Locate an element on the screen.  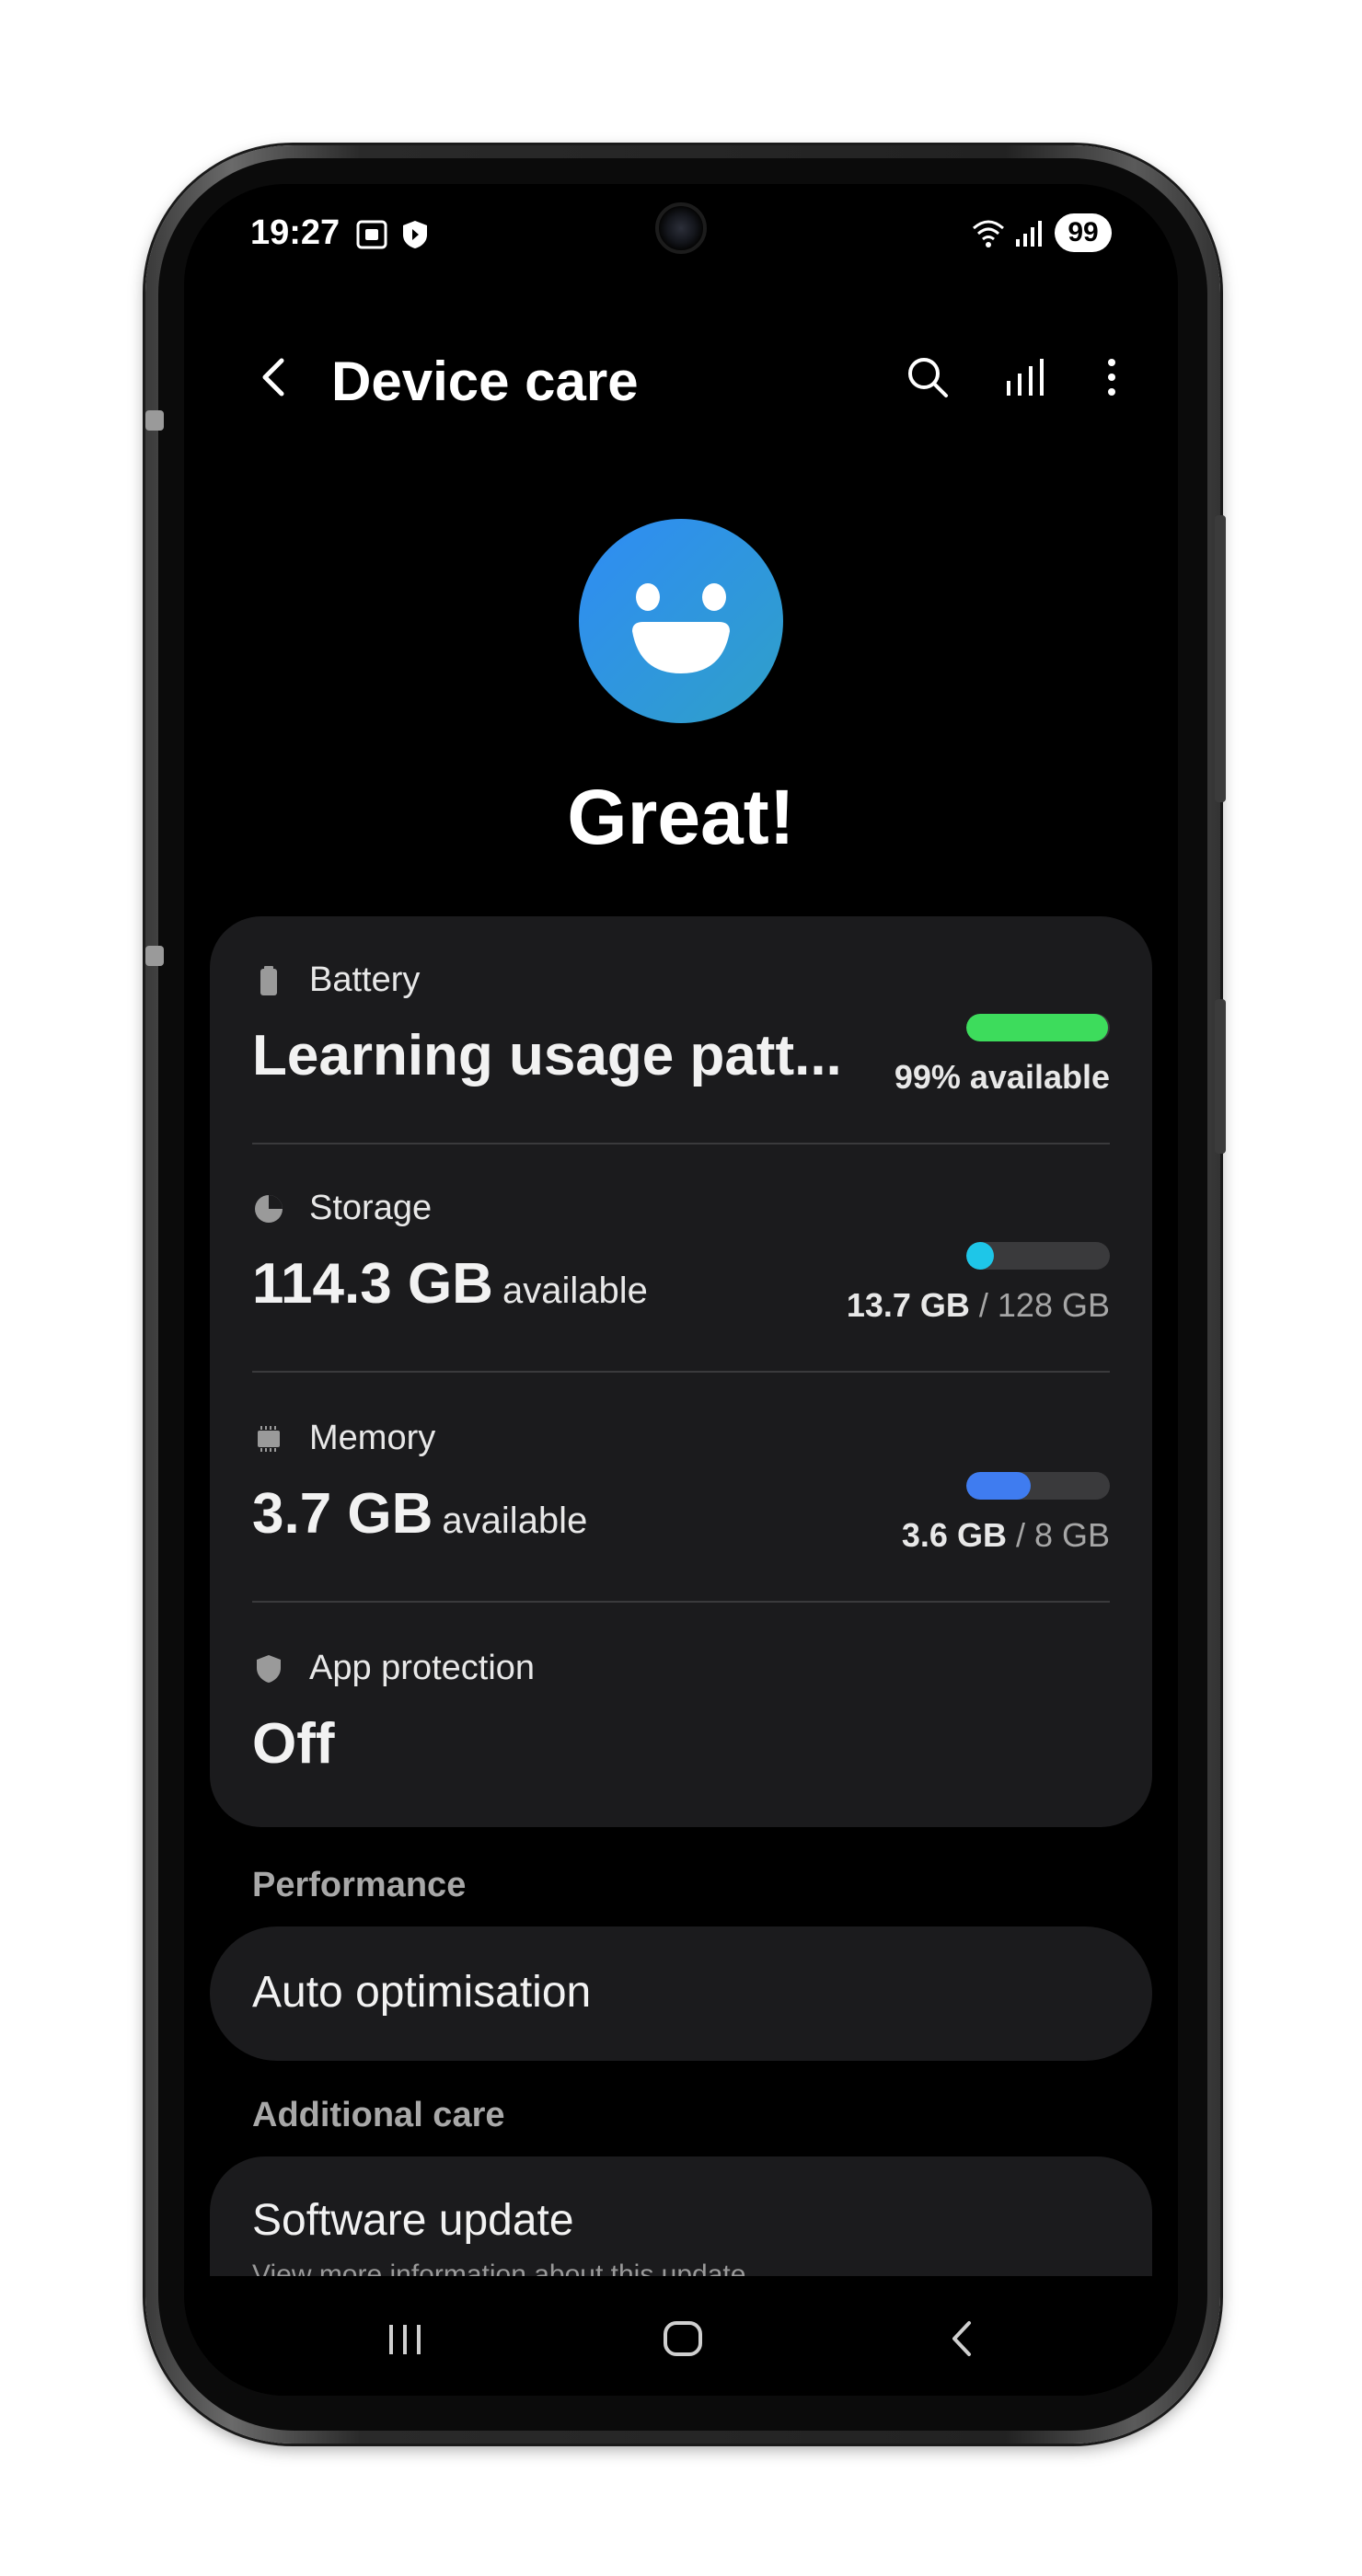
home-button is located at coordinates (683, 2338).